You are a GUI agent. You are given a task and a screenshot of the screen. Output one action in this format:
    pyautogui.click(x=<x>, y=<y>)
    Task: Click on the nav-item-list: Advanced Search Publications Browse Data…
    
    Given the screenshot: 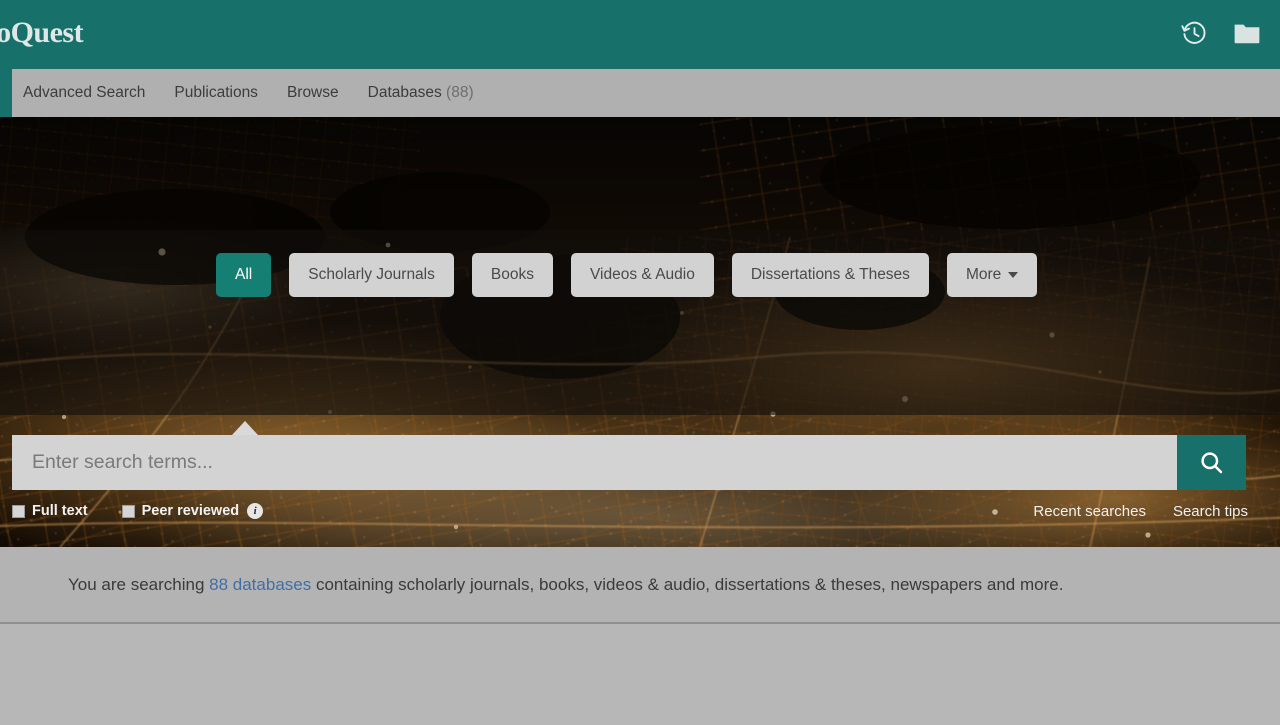 What is the action you would take?
    pyautogui.click(x=248, y=93)
    